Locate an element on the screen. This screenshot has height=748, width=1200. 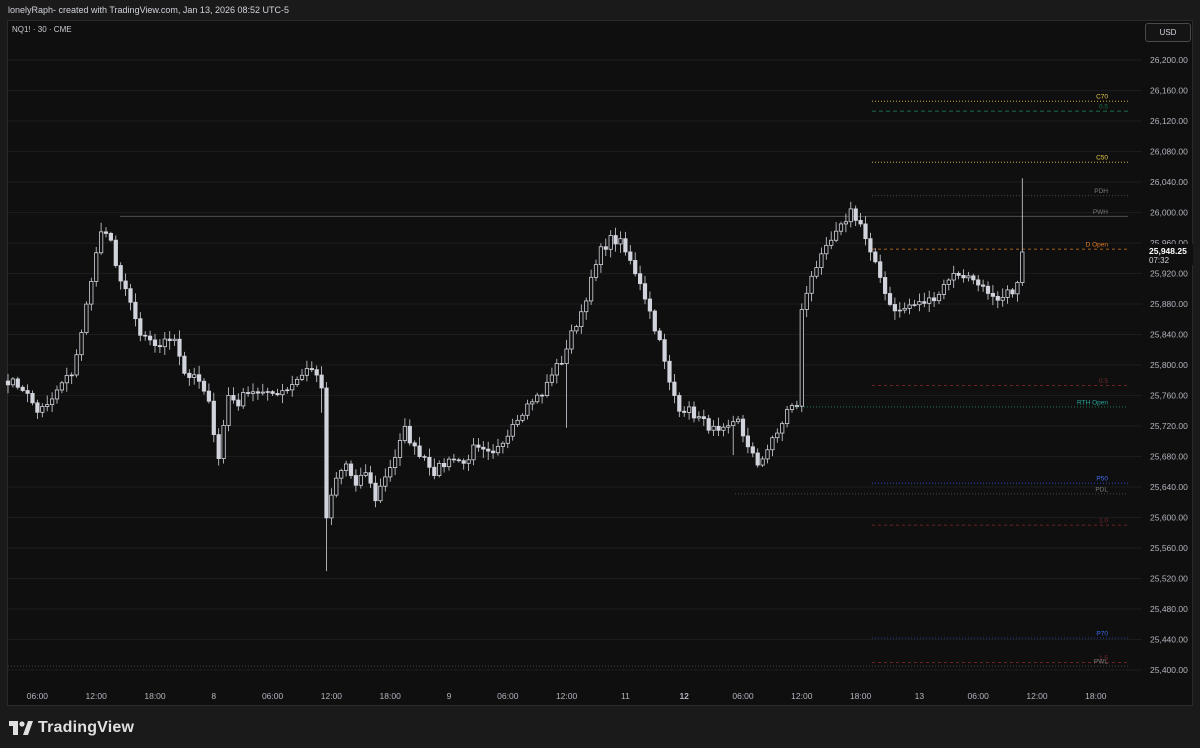
price-tick-label: 25,600.00 is located at coordinates (1169, 518).